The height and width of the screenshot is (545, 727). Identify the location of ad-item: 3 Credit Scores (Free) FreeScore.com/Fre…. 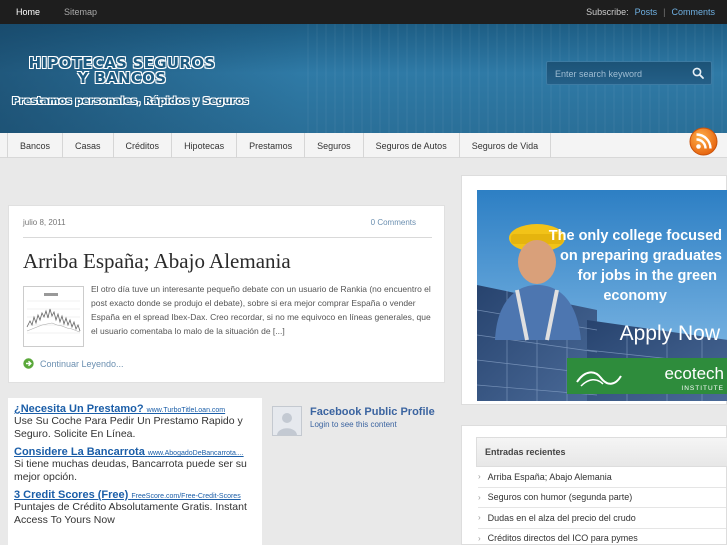
(135, 508).